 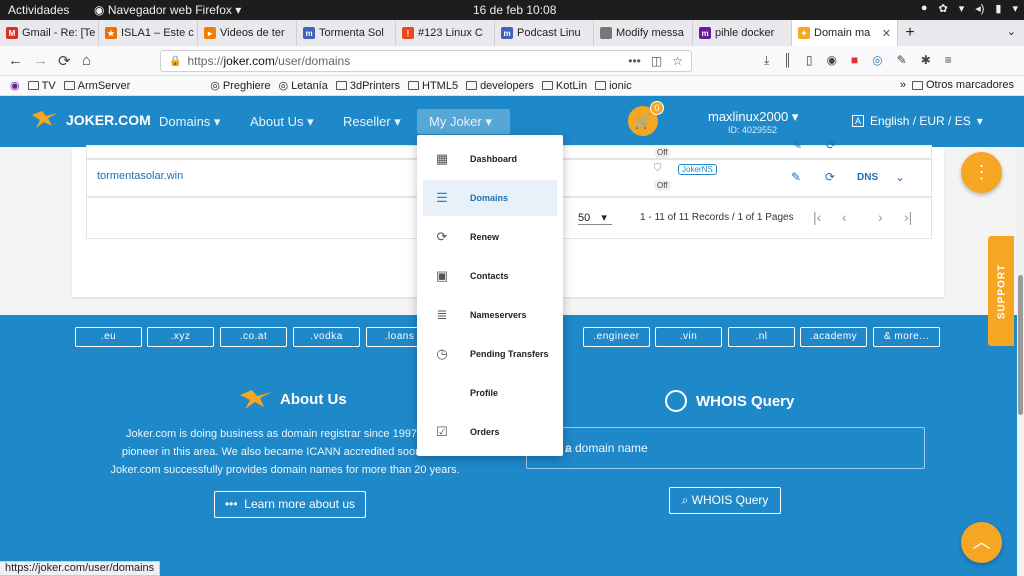 I want to click on search-icon: ⌕, so click(x=738, y=448).